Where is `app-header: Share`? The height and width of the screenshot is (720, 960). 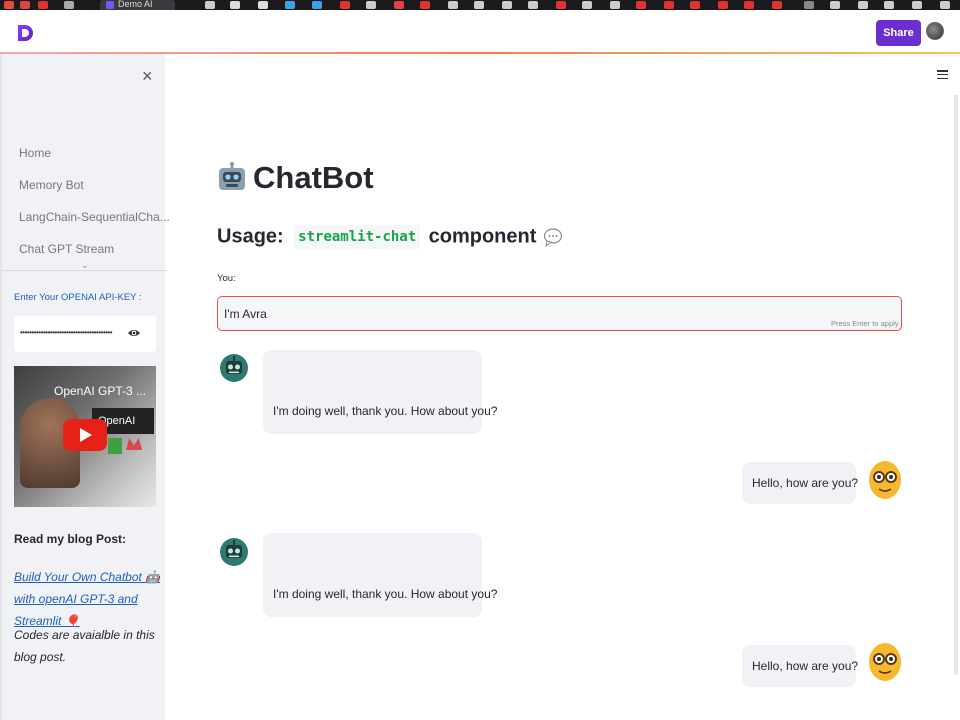 app-header: Share is located at coordinates (480, 32).